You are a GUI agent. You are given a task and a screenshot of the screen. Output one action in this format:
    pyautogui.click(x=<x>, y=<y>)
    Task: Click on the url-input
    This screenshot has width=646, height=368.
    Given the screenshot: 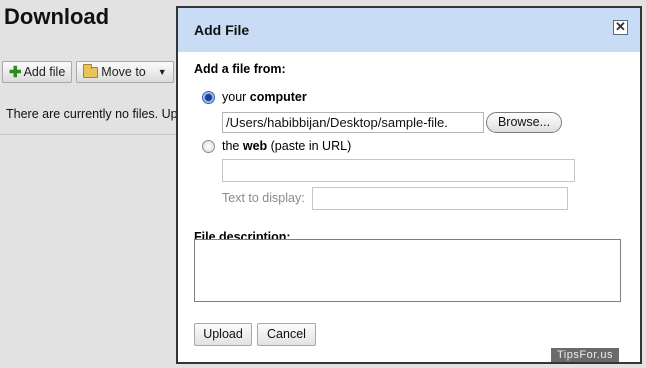 What is the action you would take?
    pyautogui.click(x=398, y=170)
    